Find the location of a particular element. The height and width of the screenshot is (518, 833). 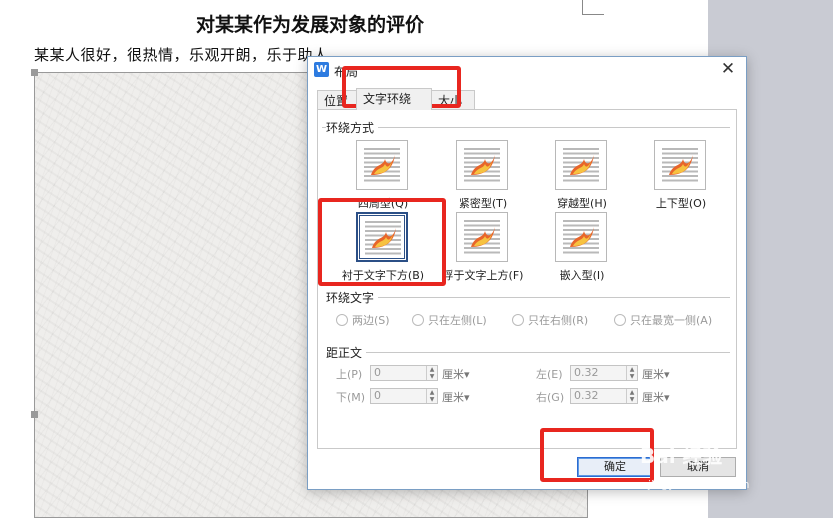

dialog-title: 布局 is located at coordinates (346, 72).